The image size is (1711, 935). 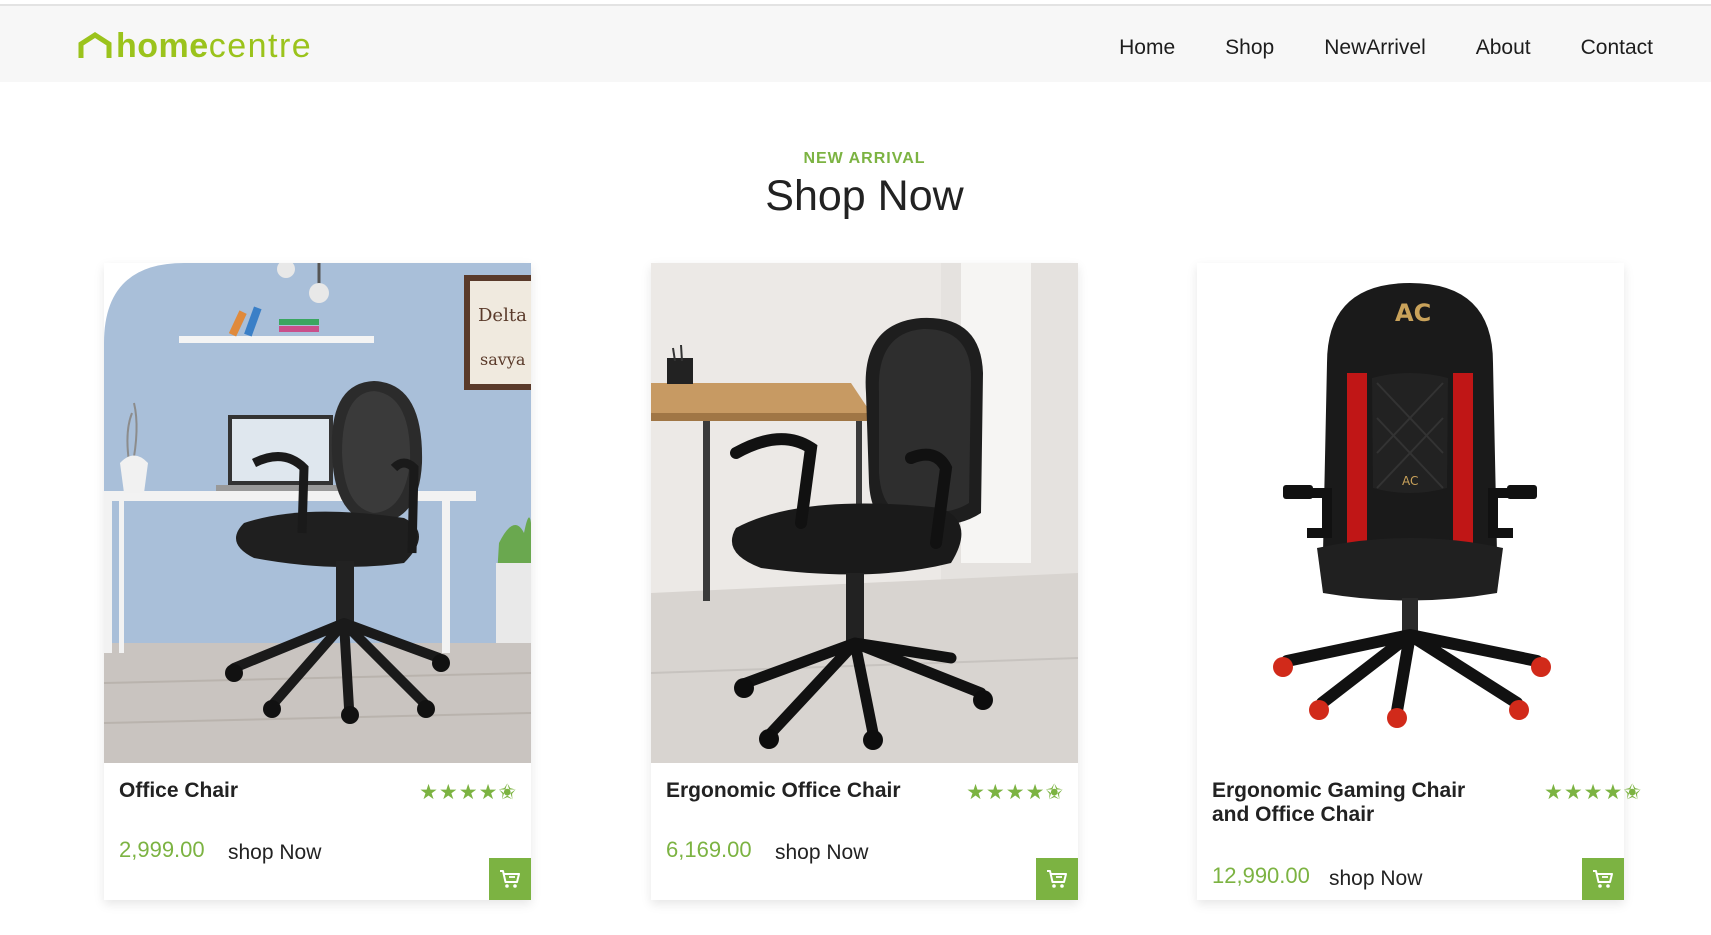 I want to click on product-price: 6,169.00, so click(x=709, y=849).